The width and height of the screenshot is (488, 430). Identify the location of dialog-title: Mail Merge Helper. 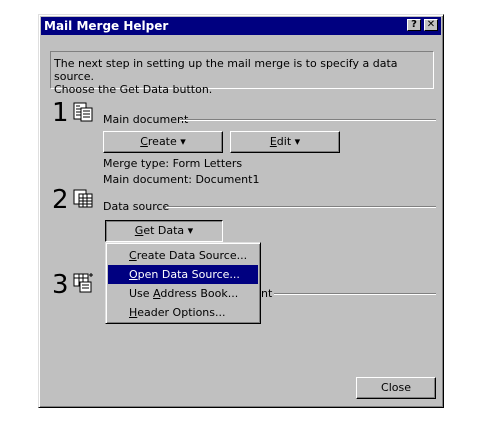
(106, 26).